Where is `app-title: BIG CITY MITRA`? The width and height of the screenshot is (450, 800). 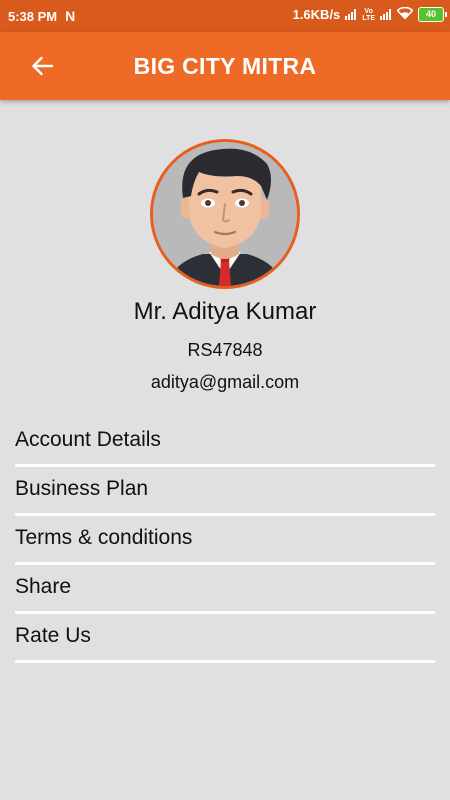 app-title: BIG CITY MITRA is located at coordinates (225, 66).